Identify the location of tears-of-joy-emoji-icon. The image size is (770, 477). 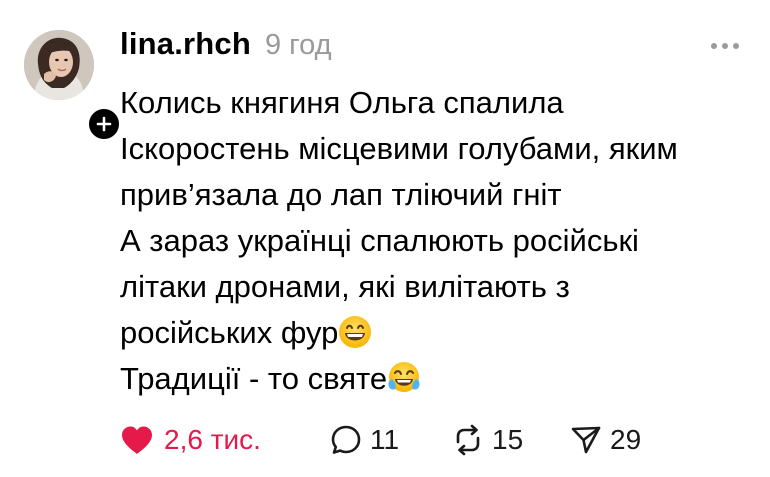
(404, 377).